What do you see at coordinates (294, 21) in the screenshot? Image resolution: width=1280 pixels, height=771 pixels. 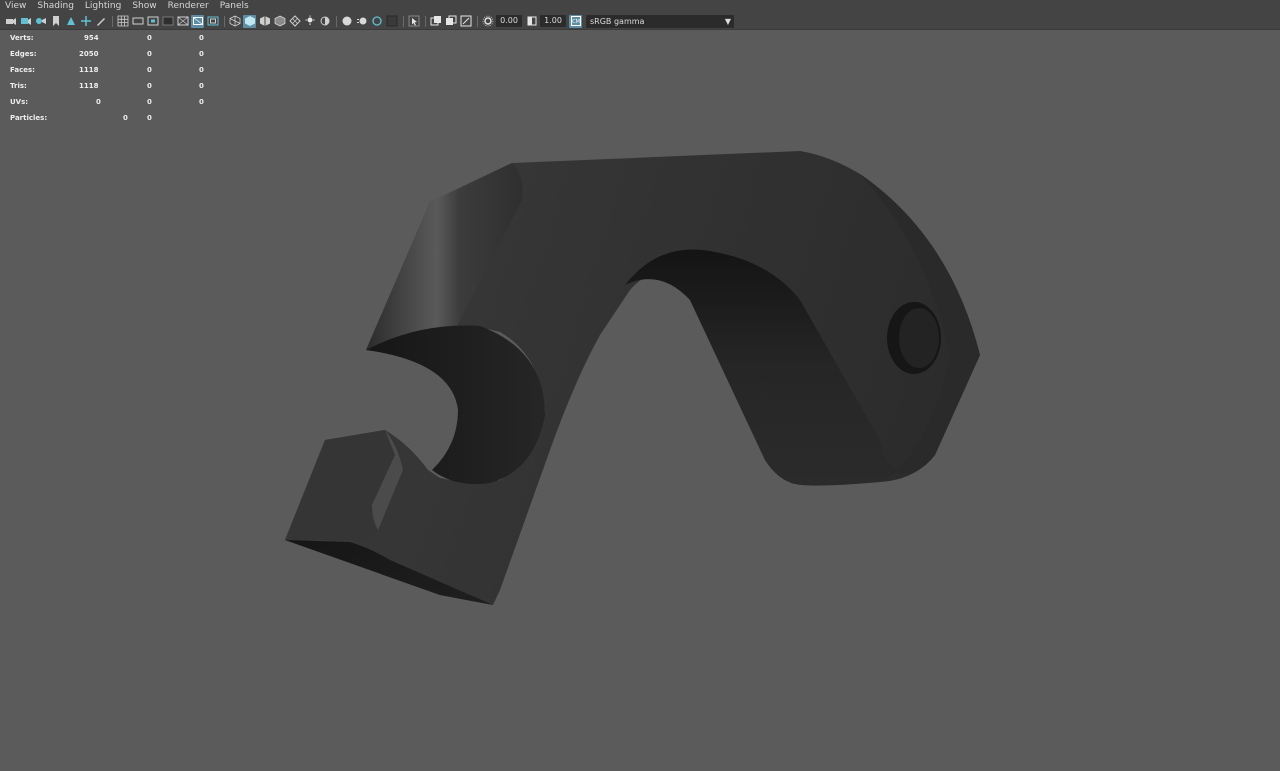 I see `textured-icon` at bounding box center [294, 21].